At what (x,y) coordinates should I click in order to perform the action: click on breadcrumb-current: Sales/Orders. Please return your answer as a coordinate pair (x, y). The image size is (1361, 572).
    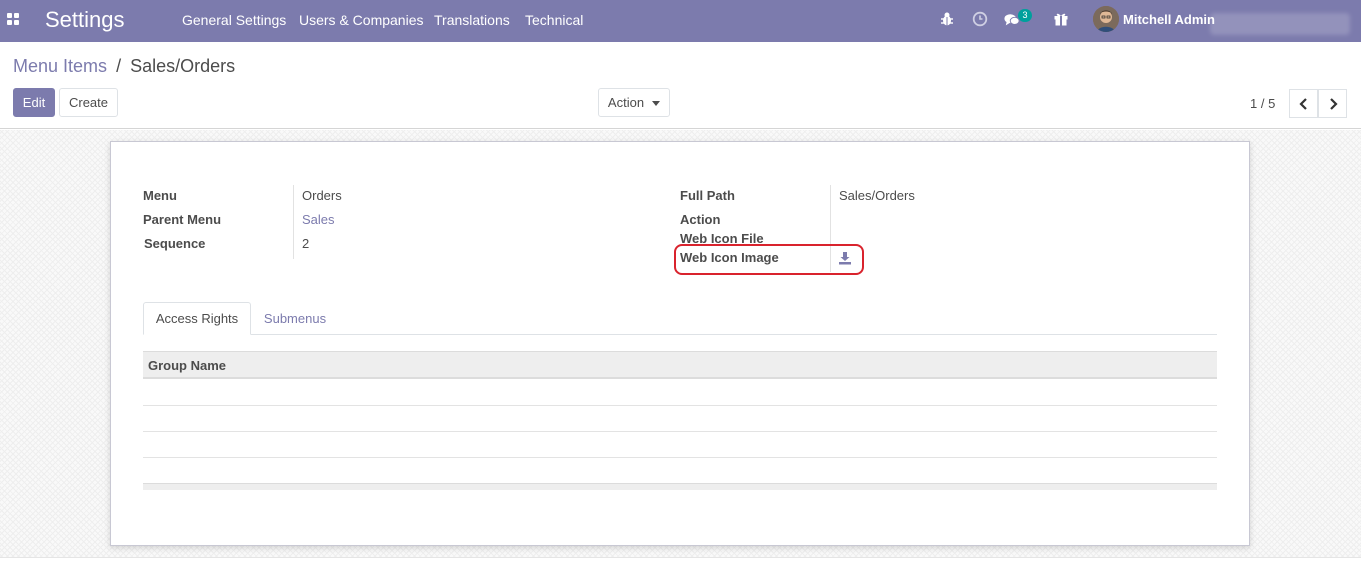
    Looking at the image, I should click on (183, 66).